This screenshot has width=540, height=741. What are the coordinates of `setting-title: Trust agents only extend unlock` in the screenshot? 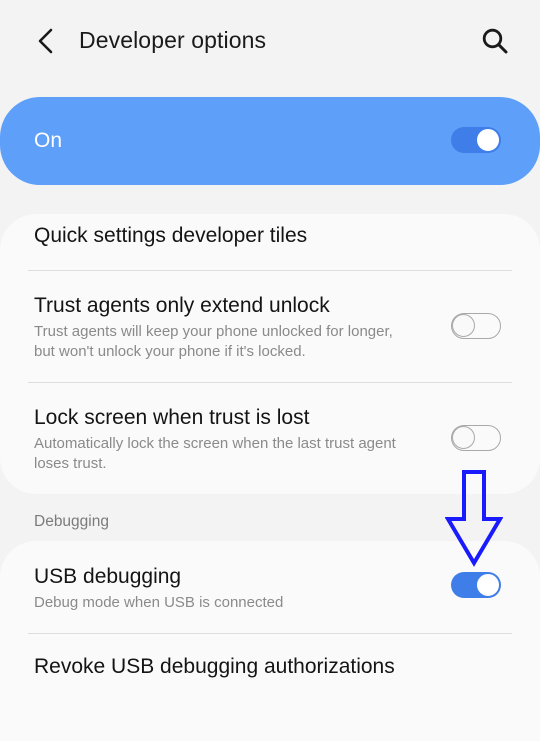 It's located at (182, 305).